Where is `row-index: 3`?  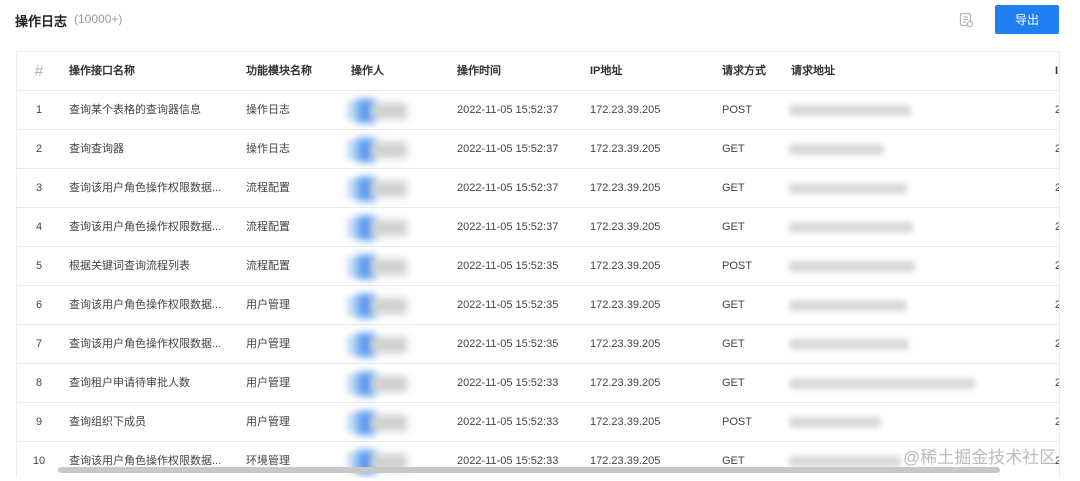 row-index: 3 is located at coordinates (39, 188).